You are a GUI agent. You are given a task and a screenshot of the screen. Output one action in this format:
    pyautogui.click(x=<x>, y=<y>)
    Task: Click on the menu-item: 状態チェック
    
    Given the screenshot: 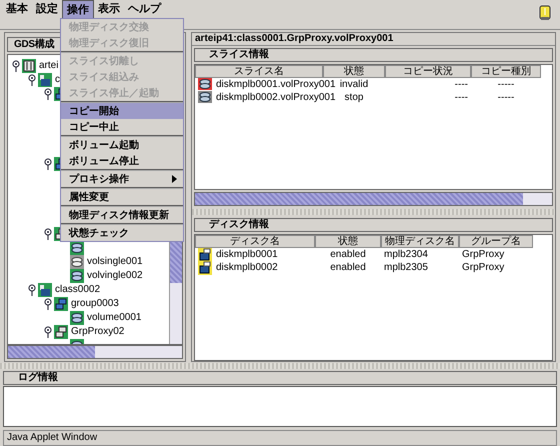 What is the action you would take?
    pyautogui.click(x=122, y=232)
    